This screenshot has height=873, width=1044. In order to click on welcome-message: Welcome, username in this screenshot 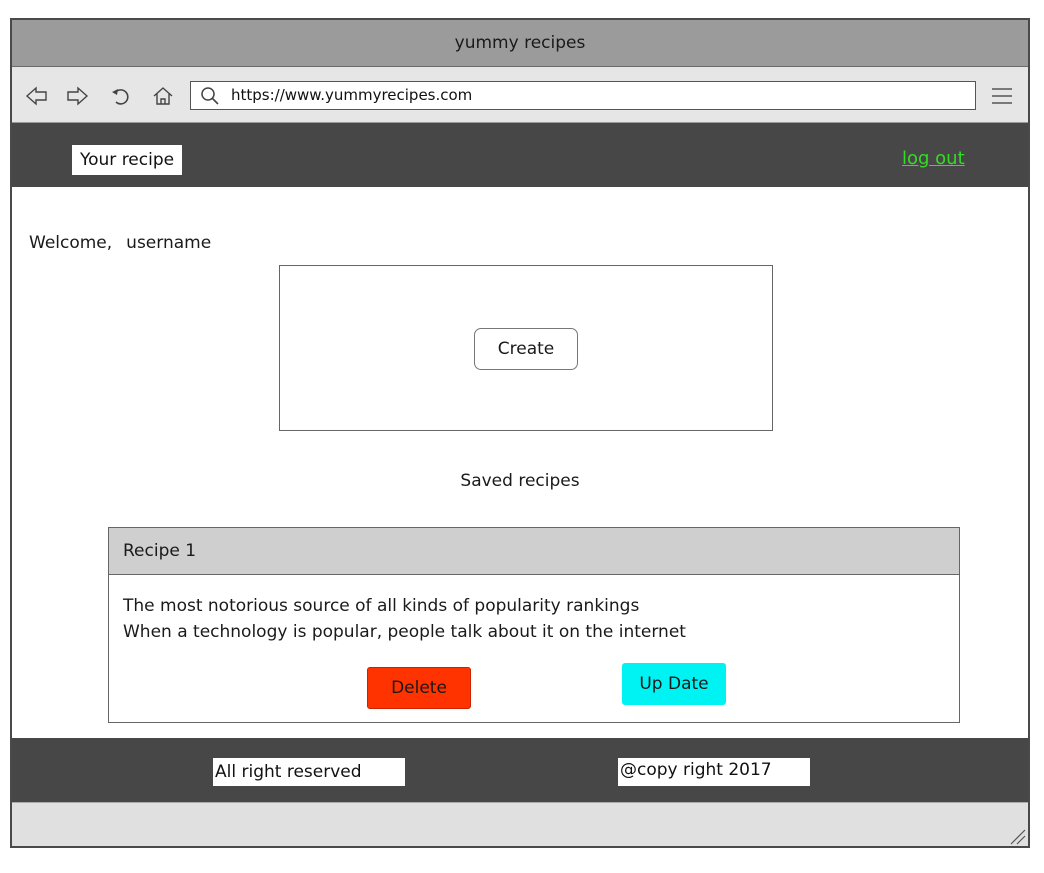, I will do `click(120, 243)`.